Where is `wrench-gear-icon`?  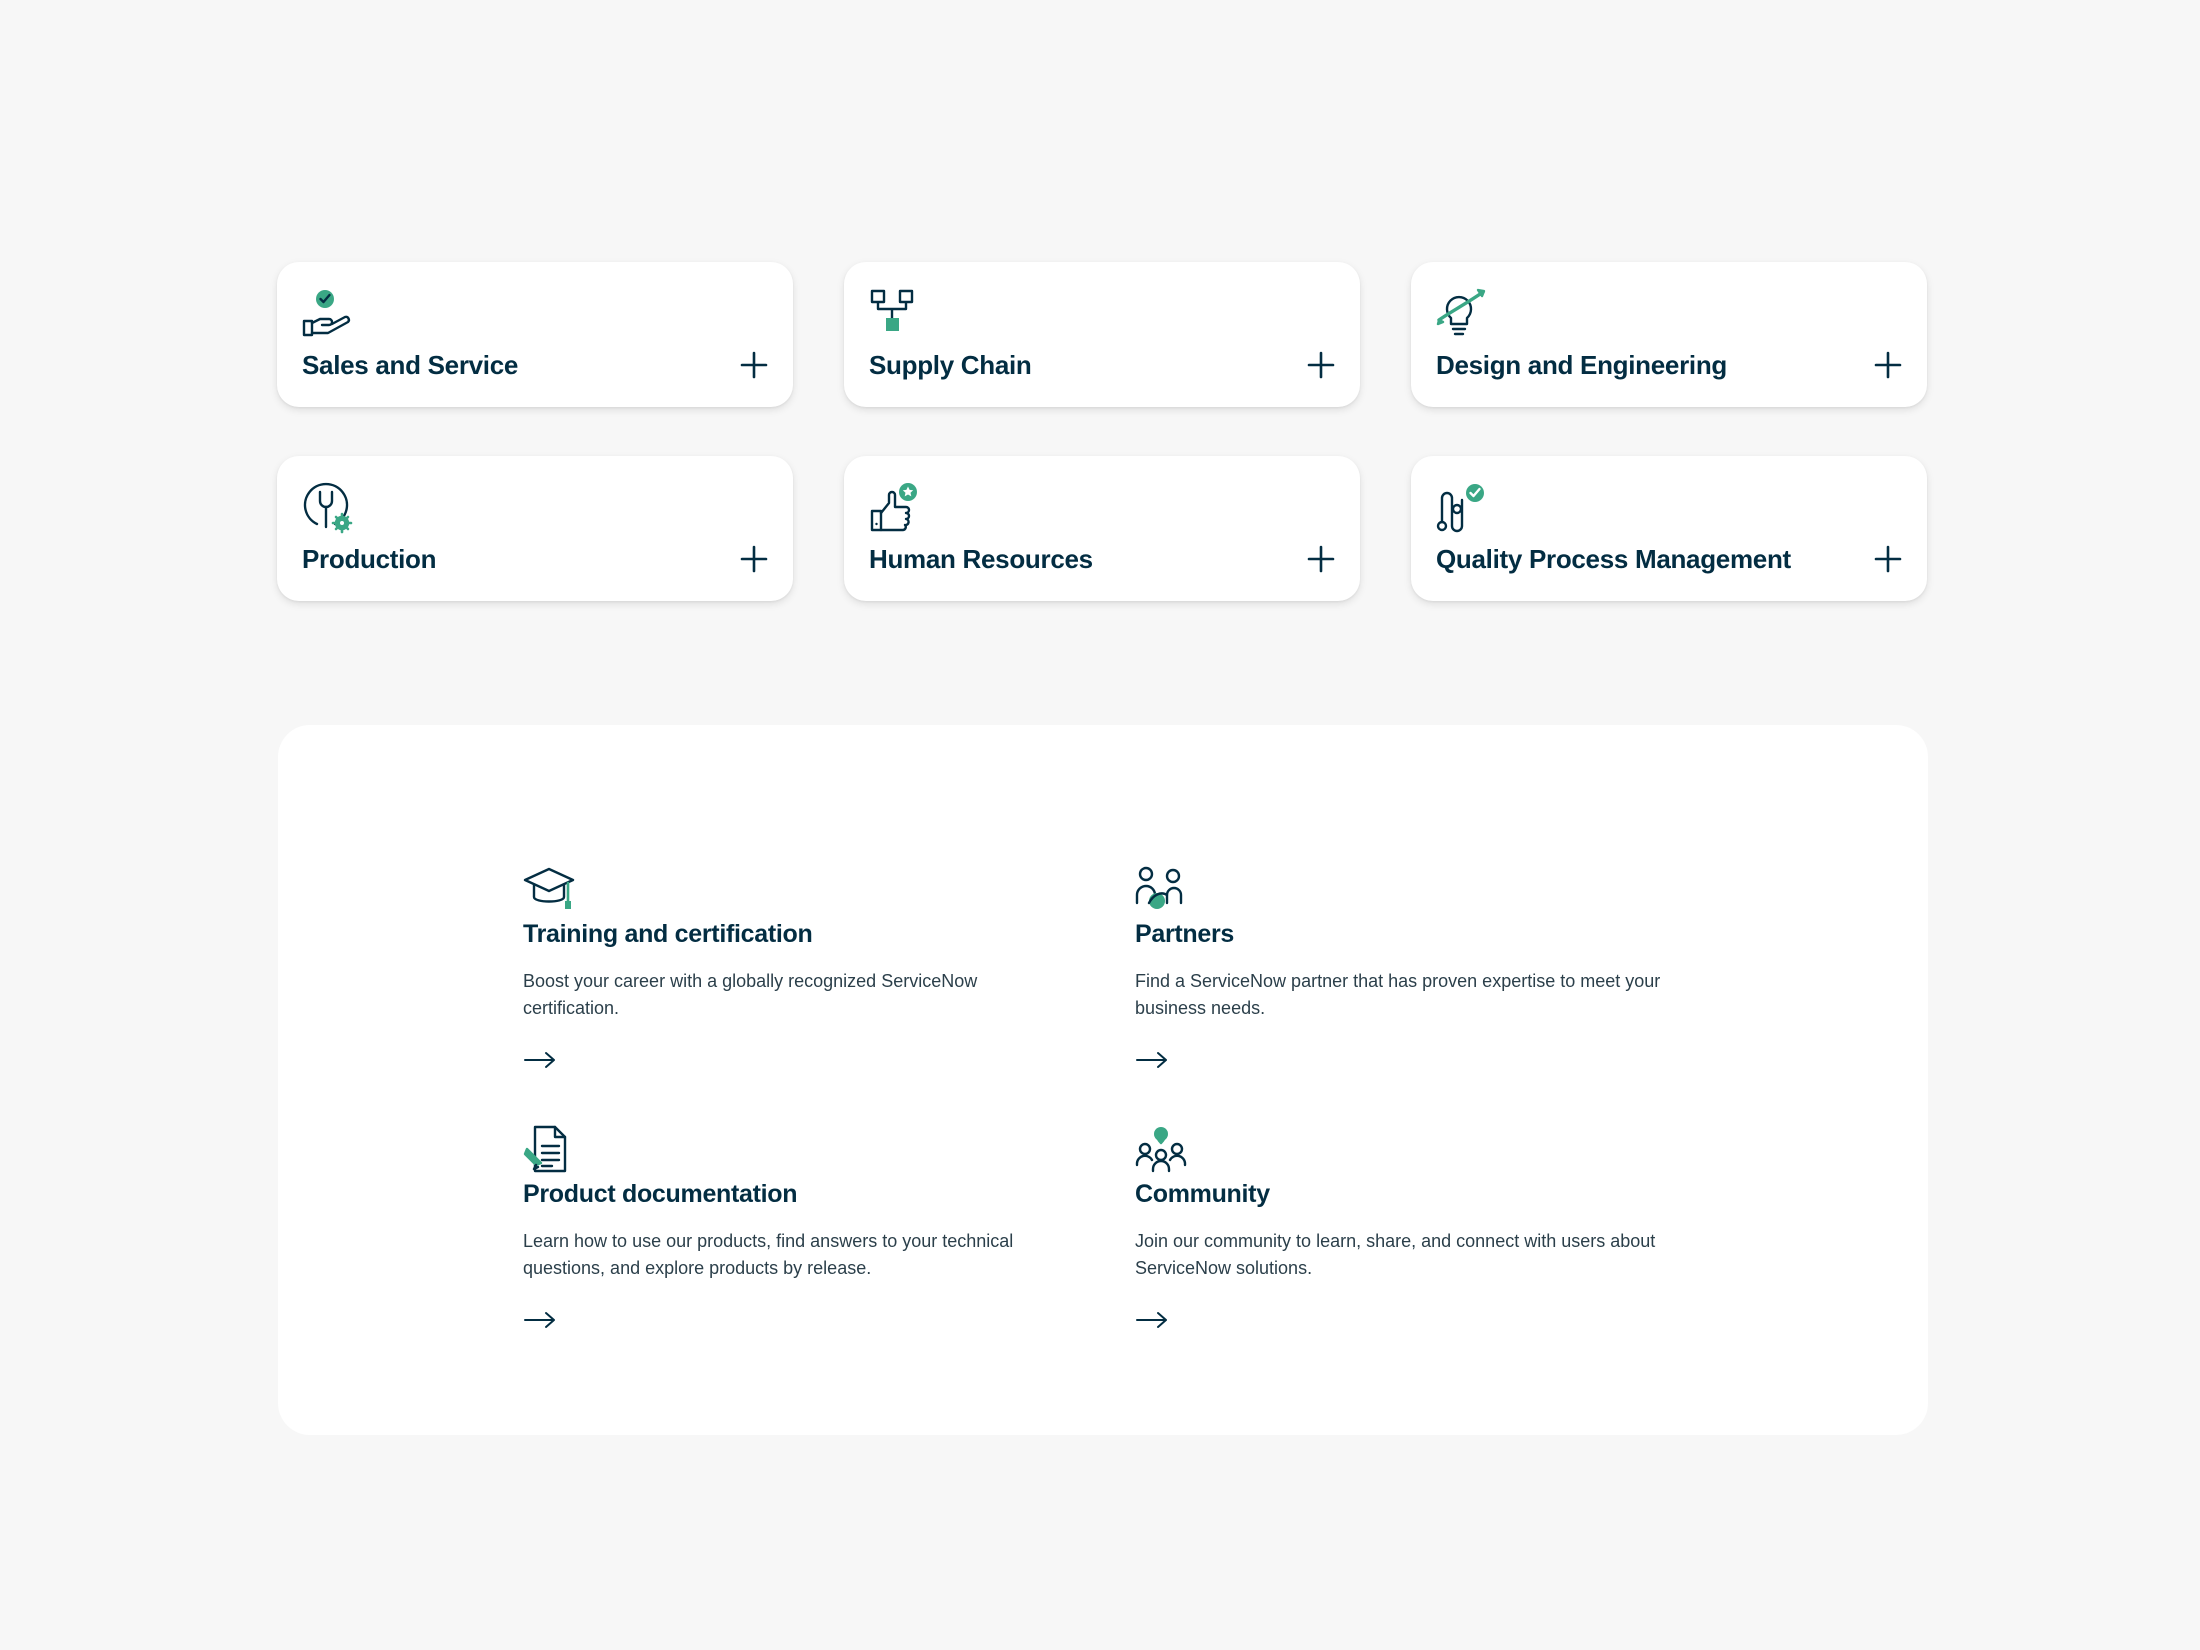 wrench-gear-icon is located at coordinates (327, 508).